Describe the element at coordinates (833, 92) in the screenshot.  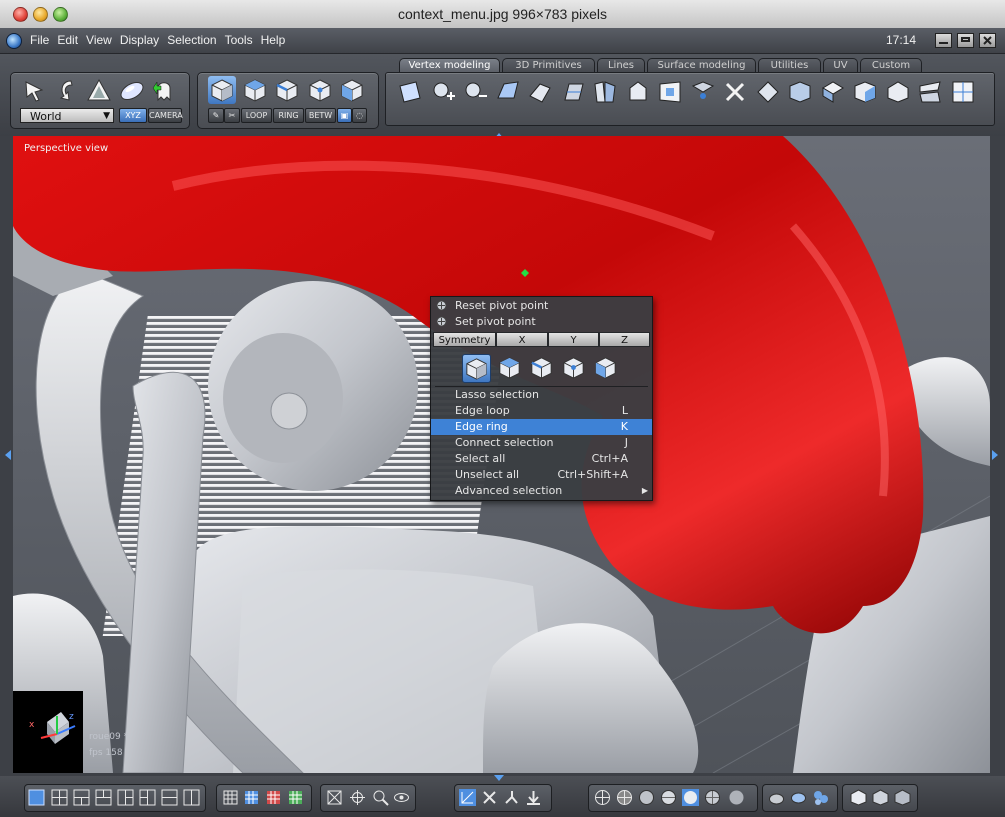
I see `flip-icon` at that location.